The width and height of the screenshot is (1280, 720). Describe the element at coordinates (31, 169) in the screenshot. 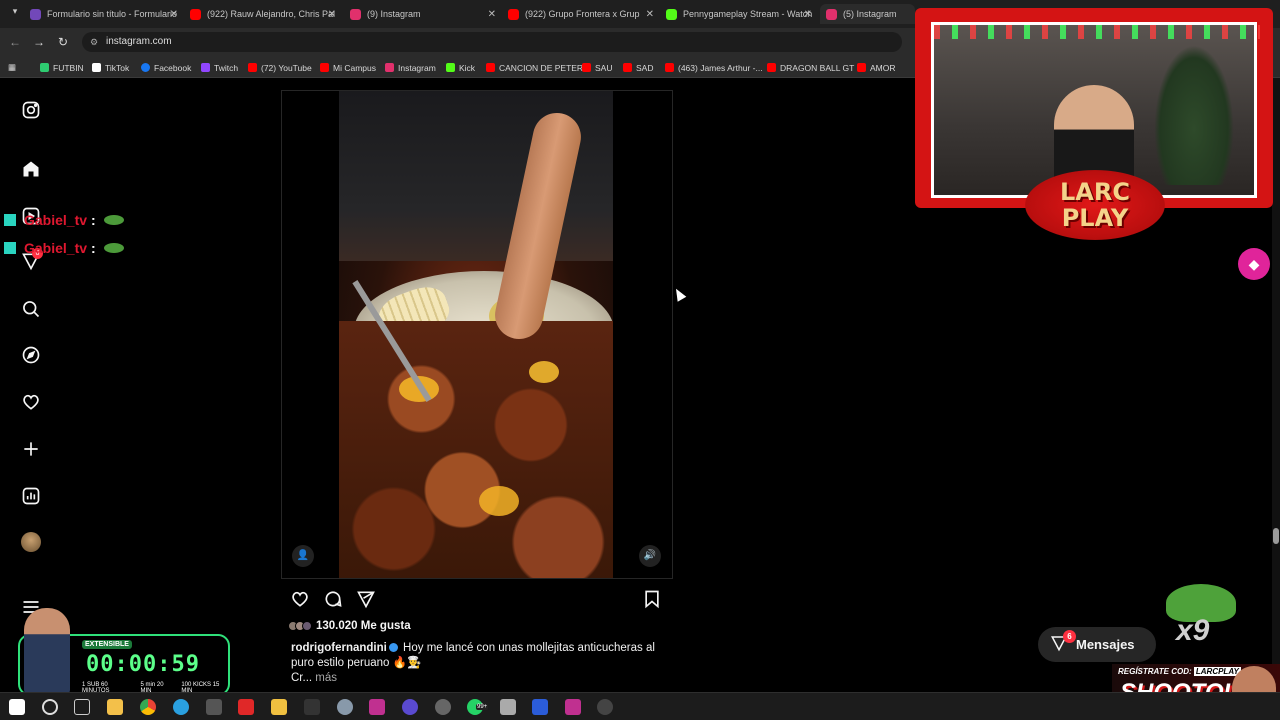

I see `home-icon` at that location.